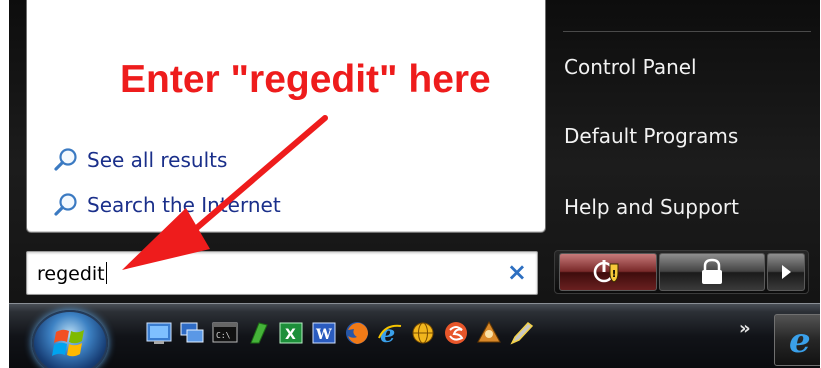 The width and height of the screenshot is (821, 368). What do you see at coordinates (282, 273) in the screenshot?
I see `start-search-input: regedit ×` at bounding box center [282, 273].